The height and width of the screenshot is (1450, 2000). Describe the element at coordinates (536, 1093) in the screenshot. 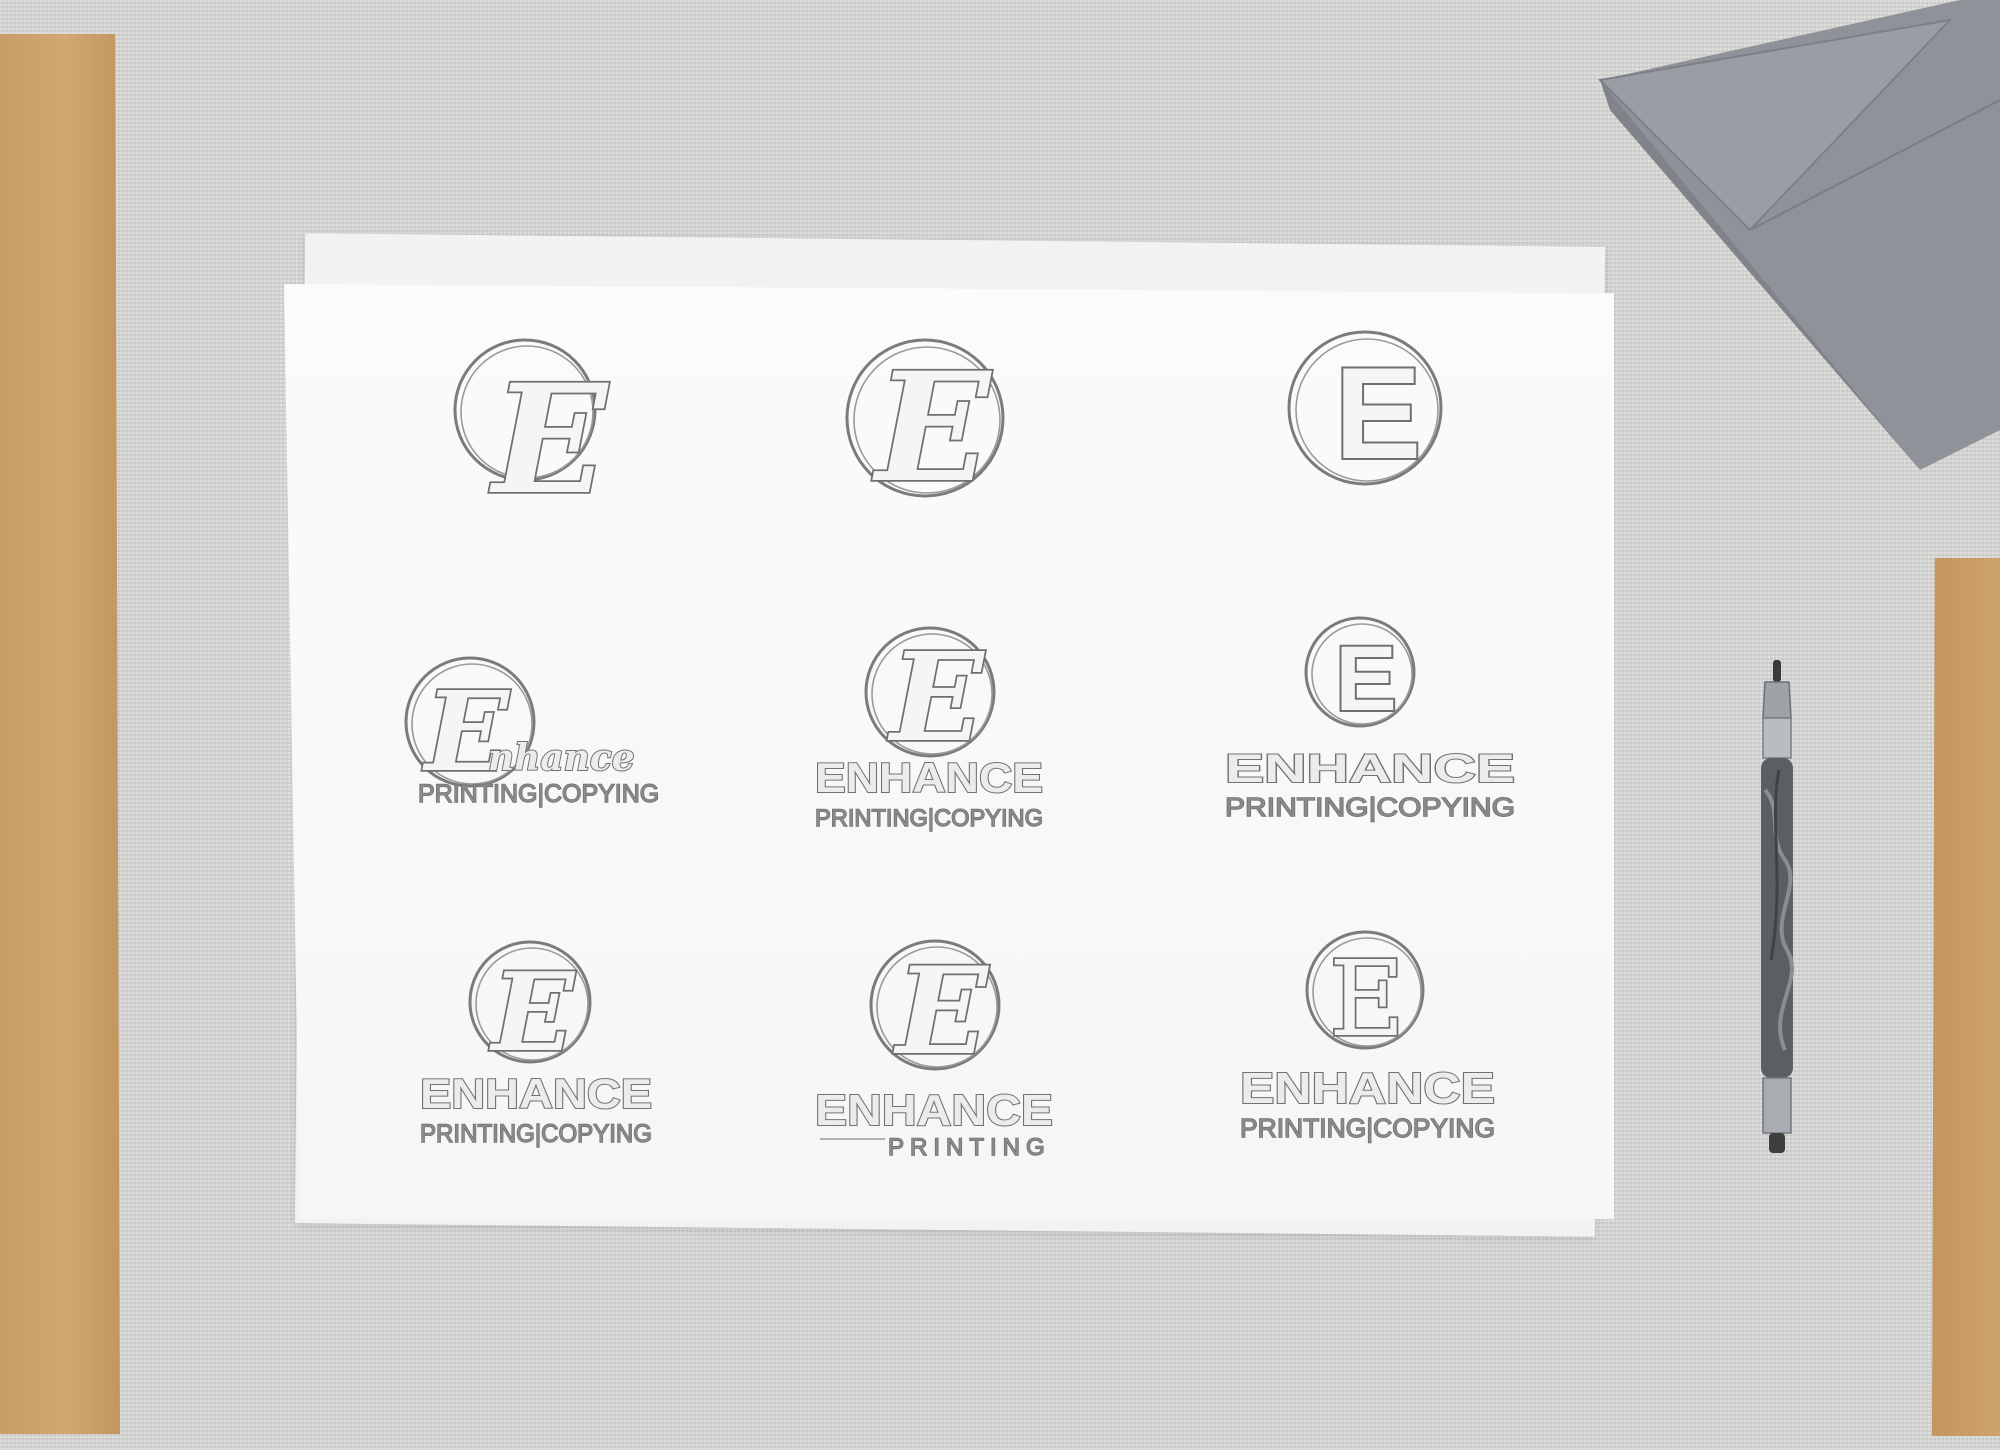

I see `logo-7-title: ENHANCE` at that location.